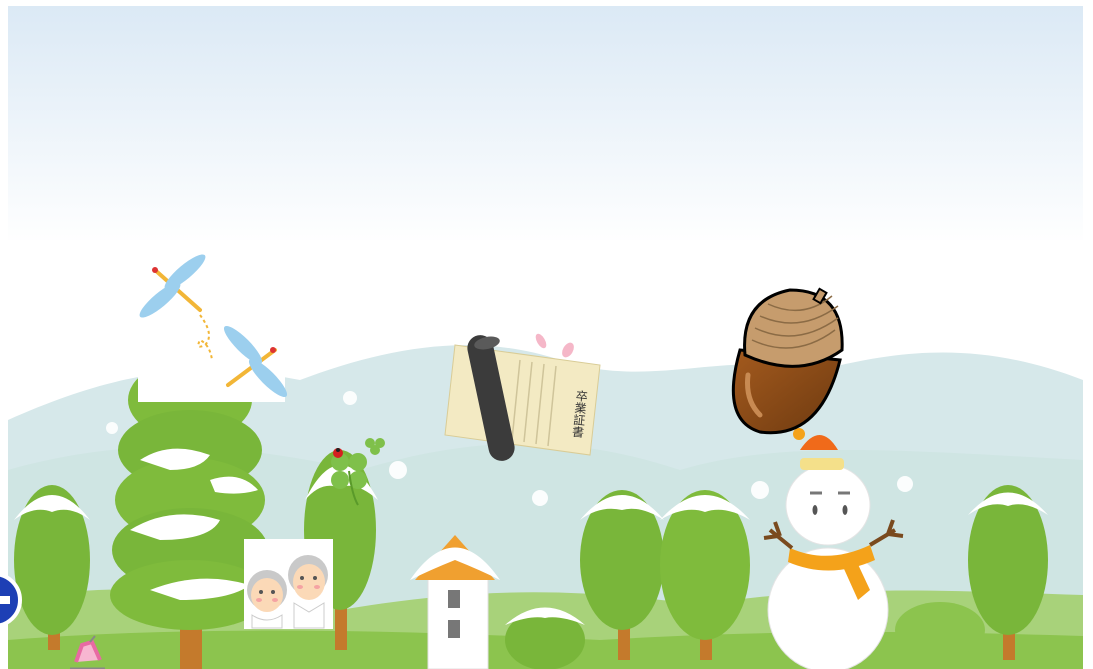 The image size is (1093, 669). What do you see at coordinates (940, 630) in the screenshot?
I see `bush-right` at bounding box center [940, 630].